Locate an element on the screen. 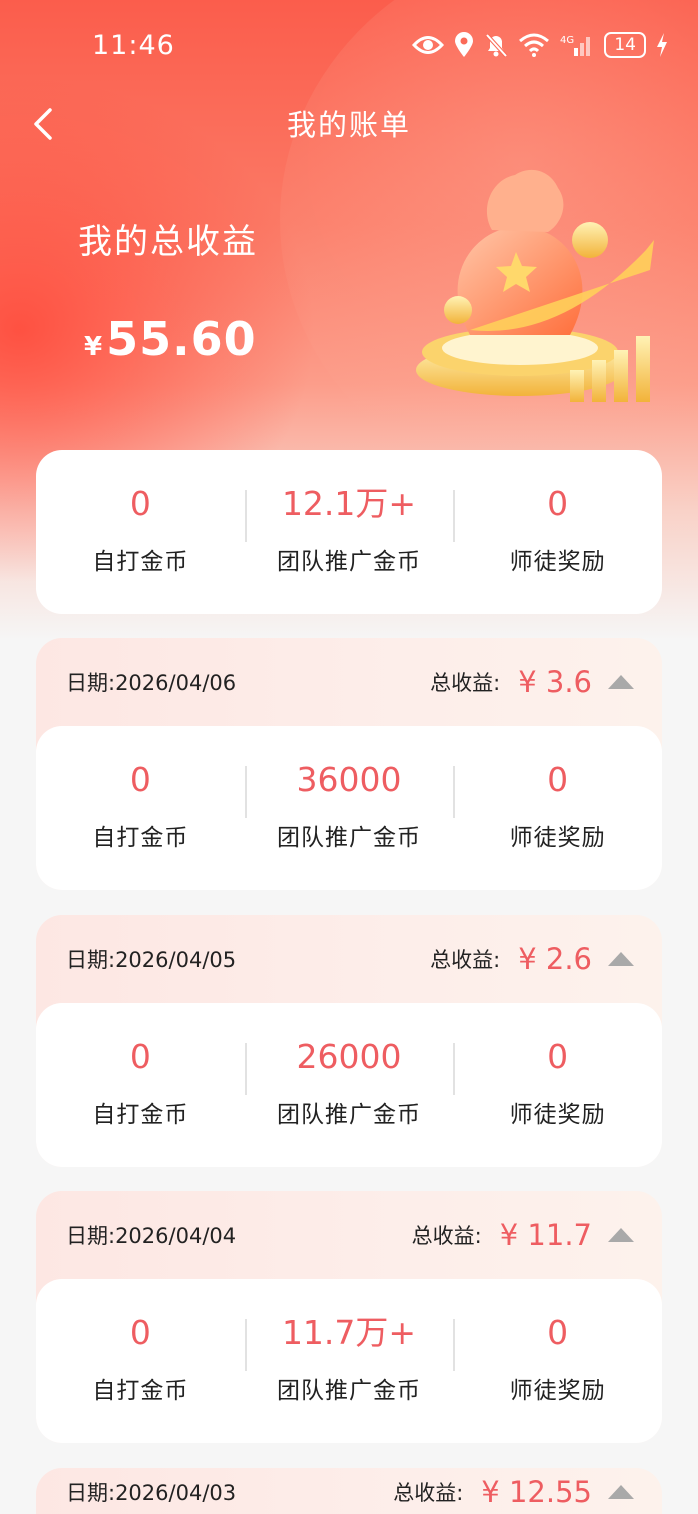 The image size is (698, 1514). stat-value: 12.1万+ is located at coordinates (349, 503).